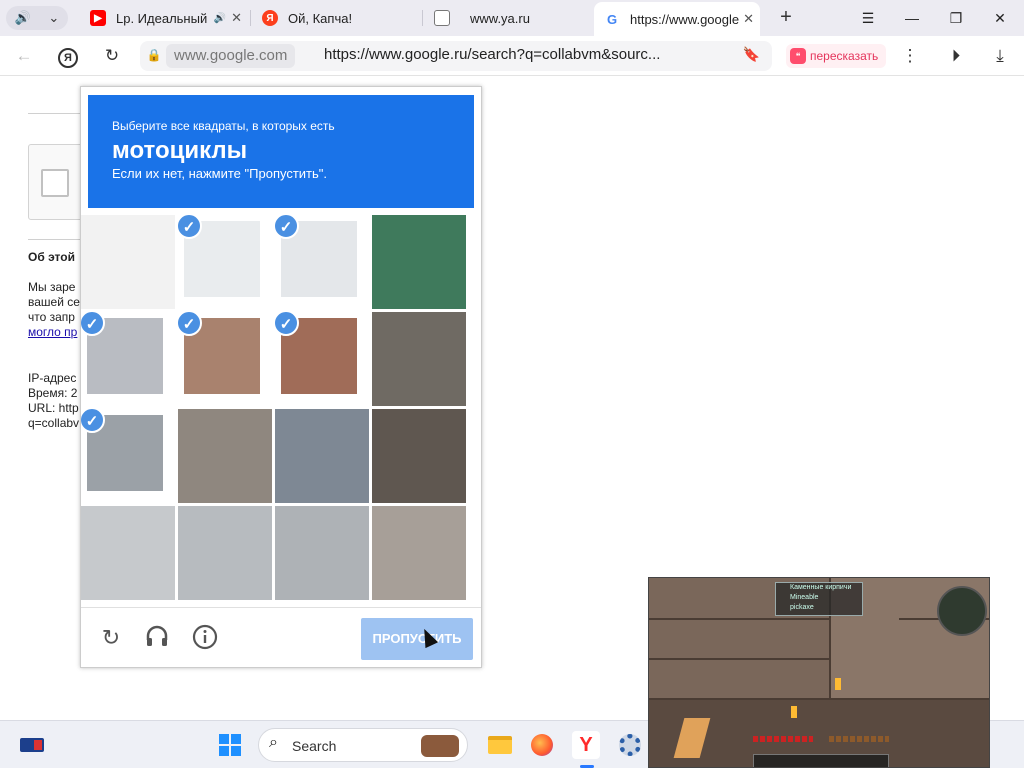 The height and width of the screenshot is (768, 1024). What do you see at coordinates (98, 18) in the screenshot?
I see `youtube-icon: ▶` at bounding box center [98, 18].